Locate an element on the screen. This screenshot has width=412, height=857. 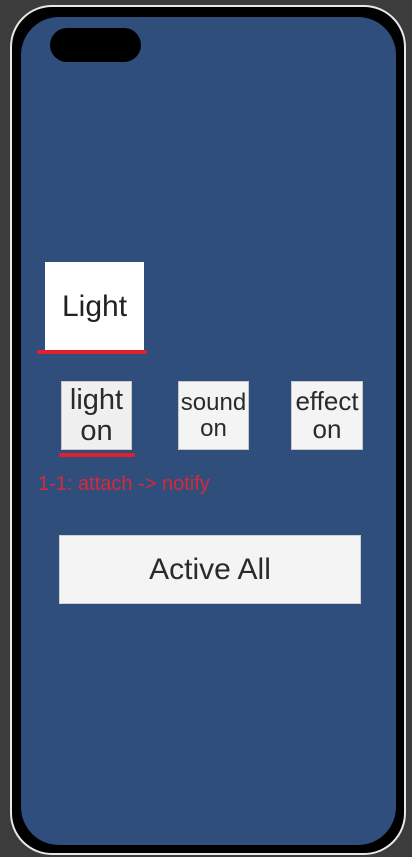
effect-on-button: effect on is located at coordinates (327, 415).